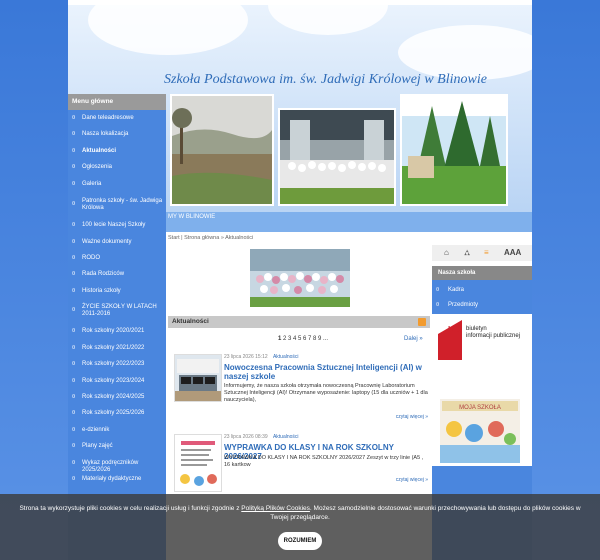 This screenshot has width=600, height=560. I want to click on breadcrumb-current: Aktualności, so click(239, 238).